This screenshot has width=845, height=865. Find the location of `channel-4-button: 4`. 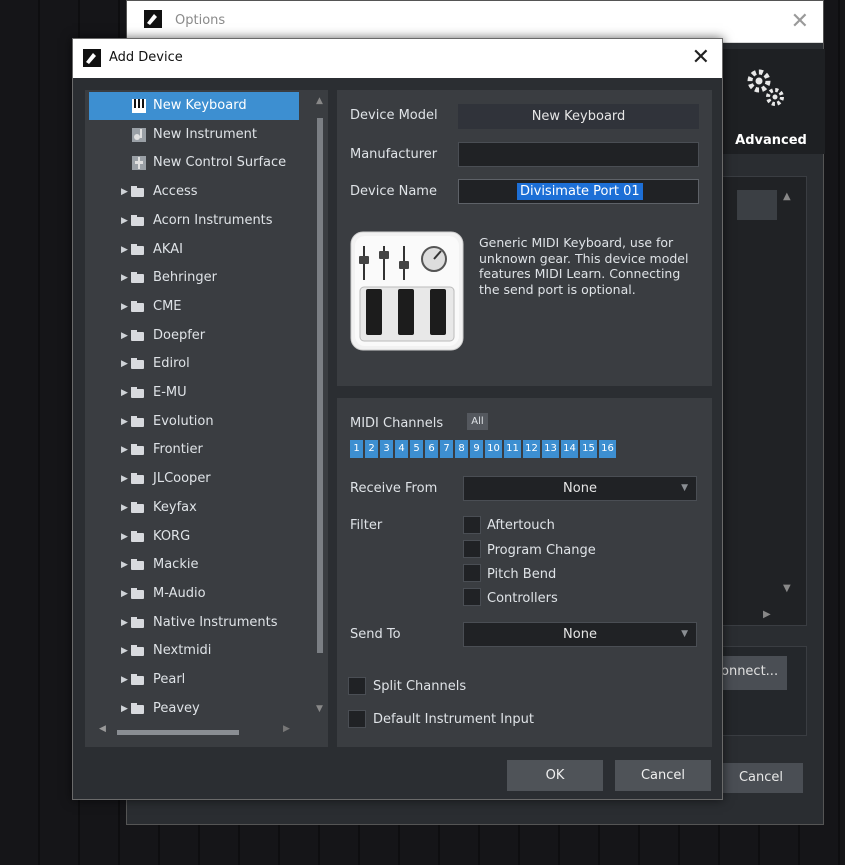

channel-4-button: 4 is located at coordinates (401, 449).